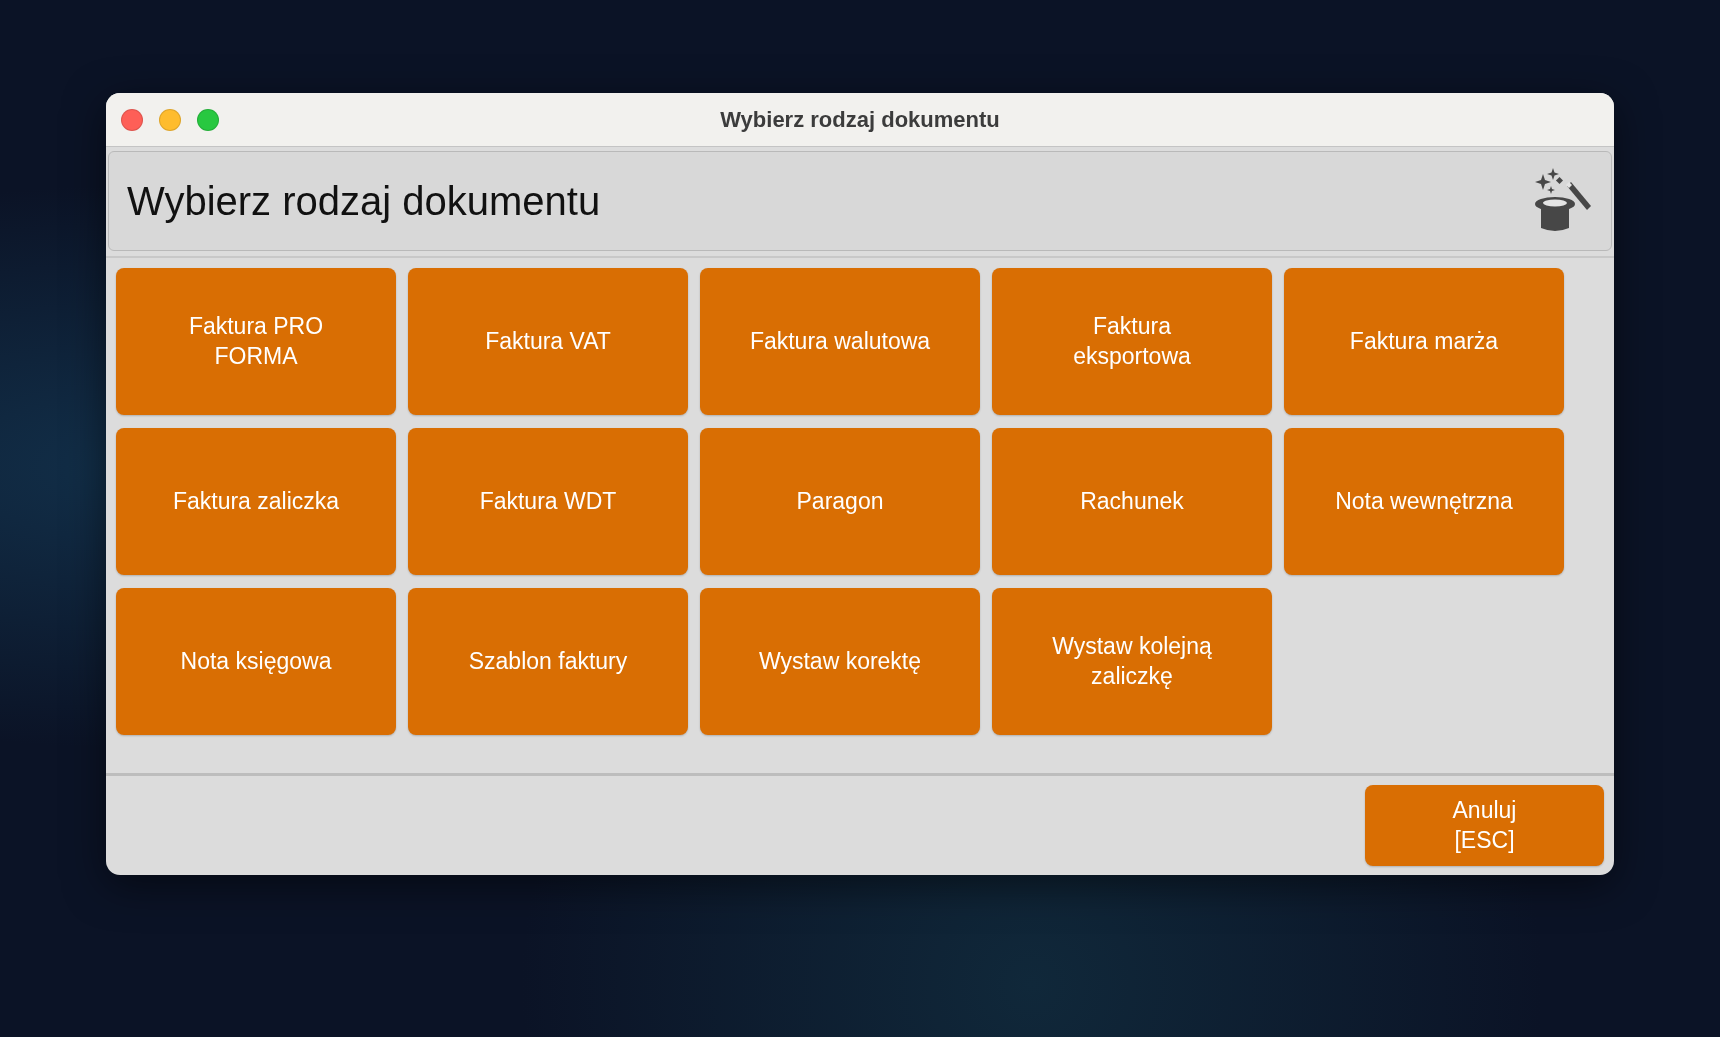 Image resolution: width=1720 pixels, height=1037 pixels. What do you see at coordinates (132, 119) in the screenshot?
I see `close-button` at bounding box center [132, 119].